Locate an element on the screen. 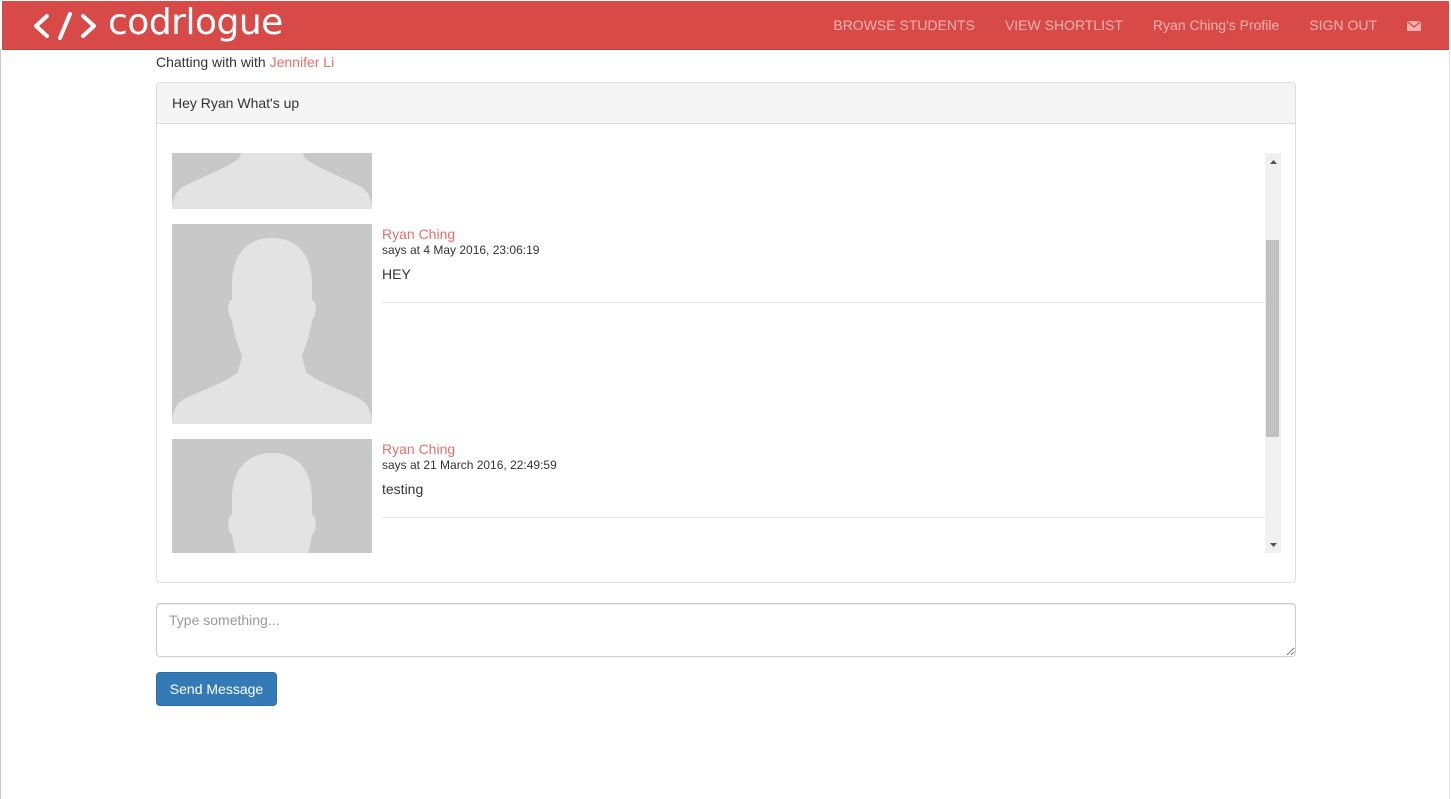 The height and width of the screenshot is (799, 1451). chat-partner-link: Jennifer Li is located at coordinates (302, 62).